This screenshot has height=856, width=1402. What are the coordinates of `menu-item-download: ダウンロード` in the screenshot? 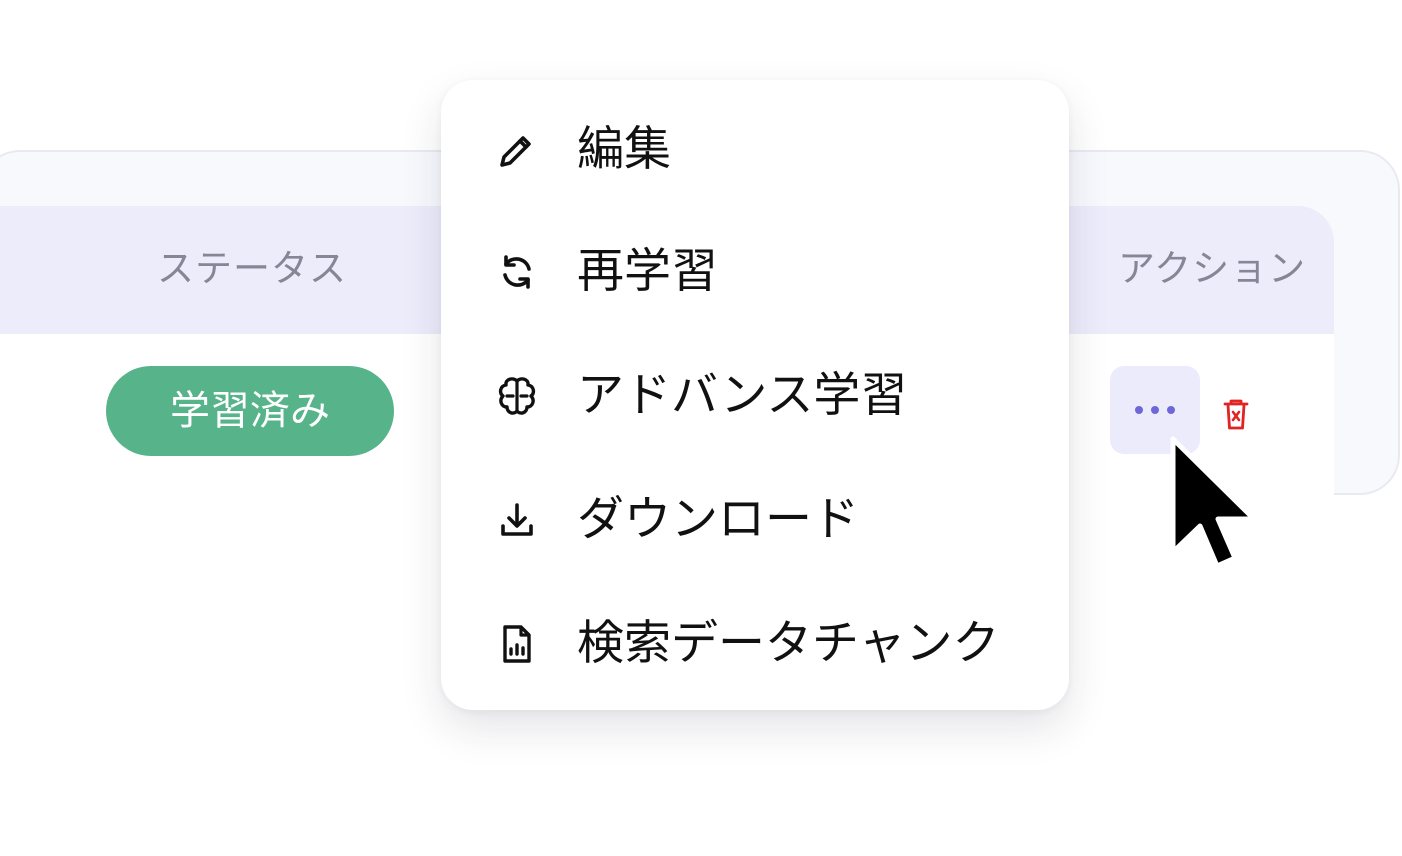 It's located at (755, 520).